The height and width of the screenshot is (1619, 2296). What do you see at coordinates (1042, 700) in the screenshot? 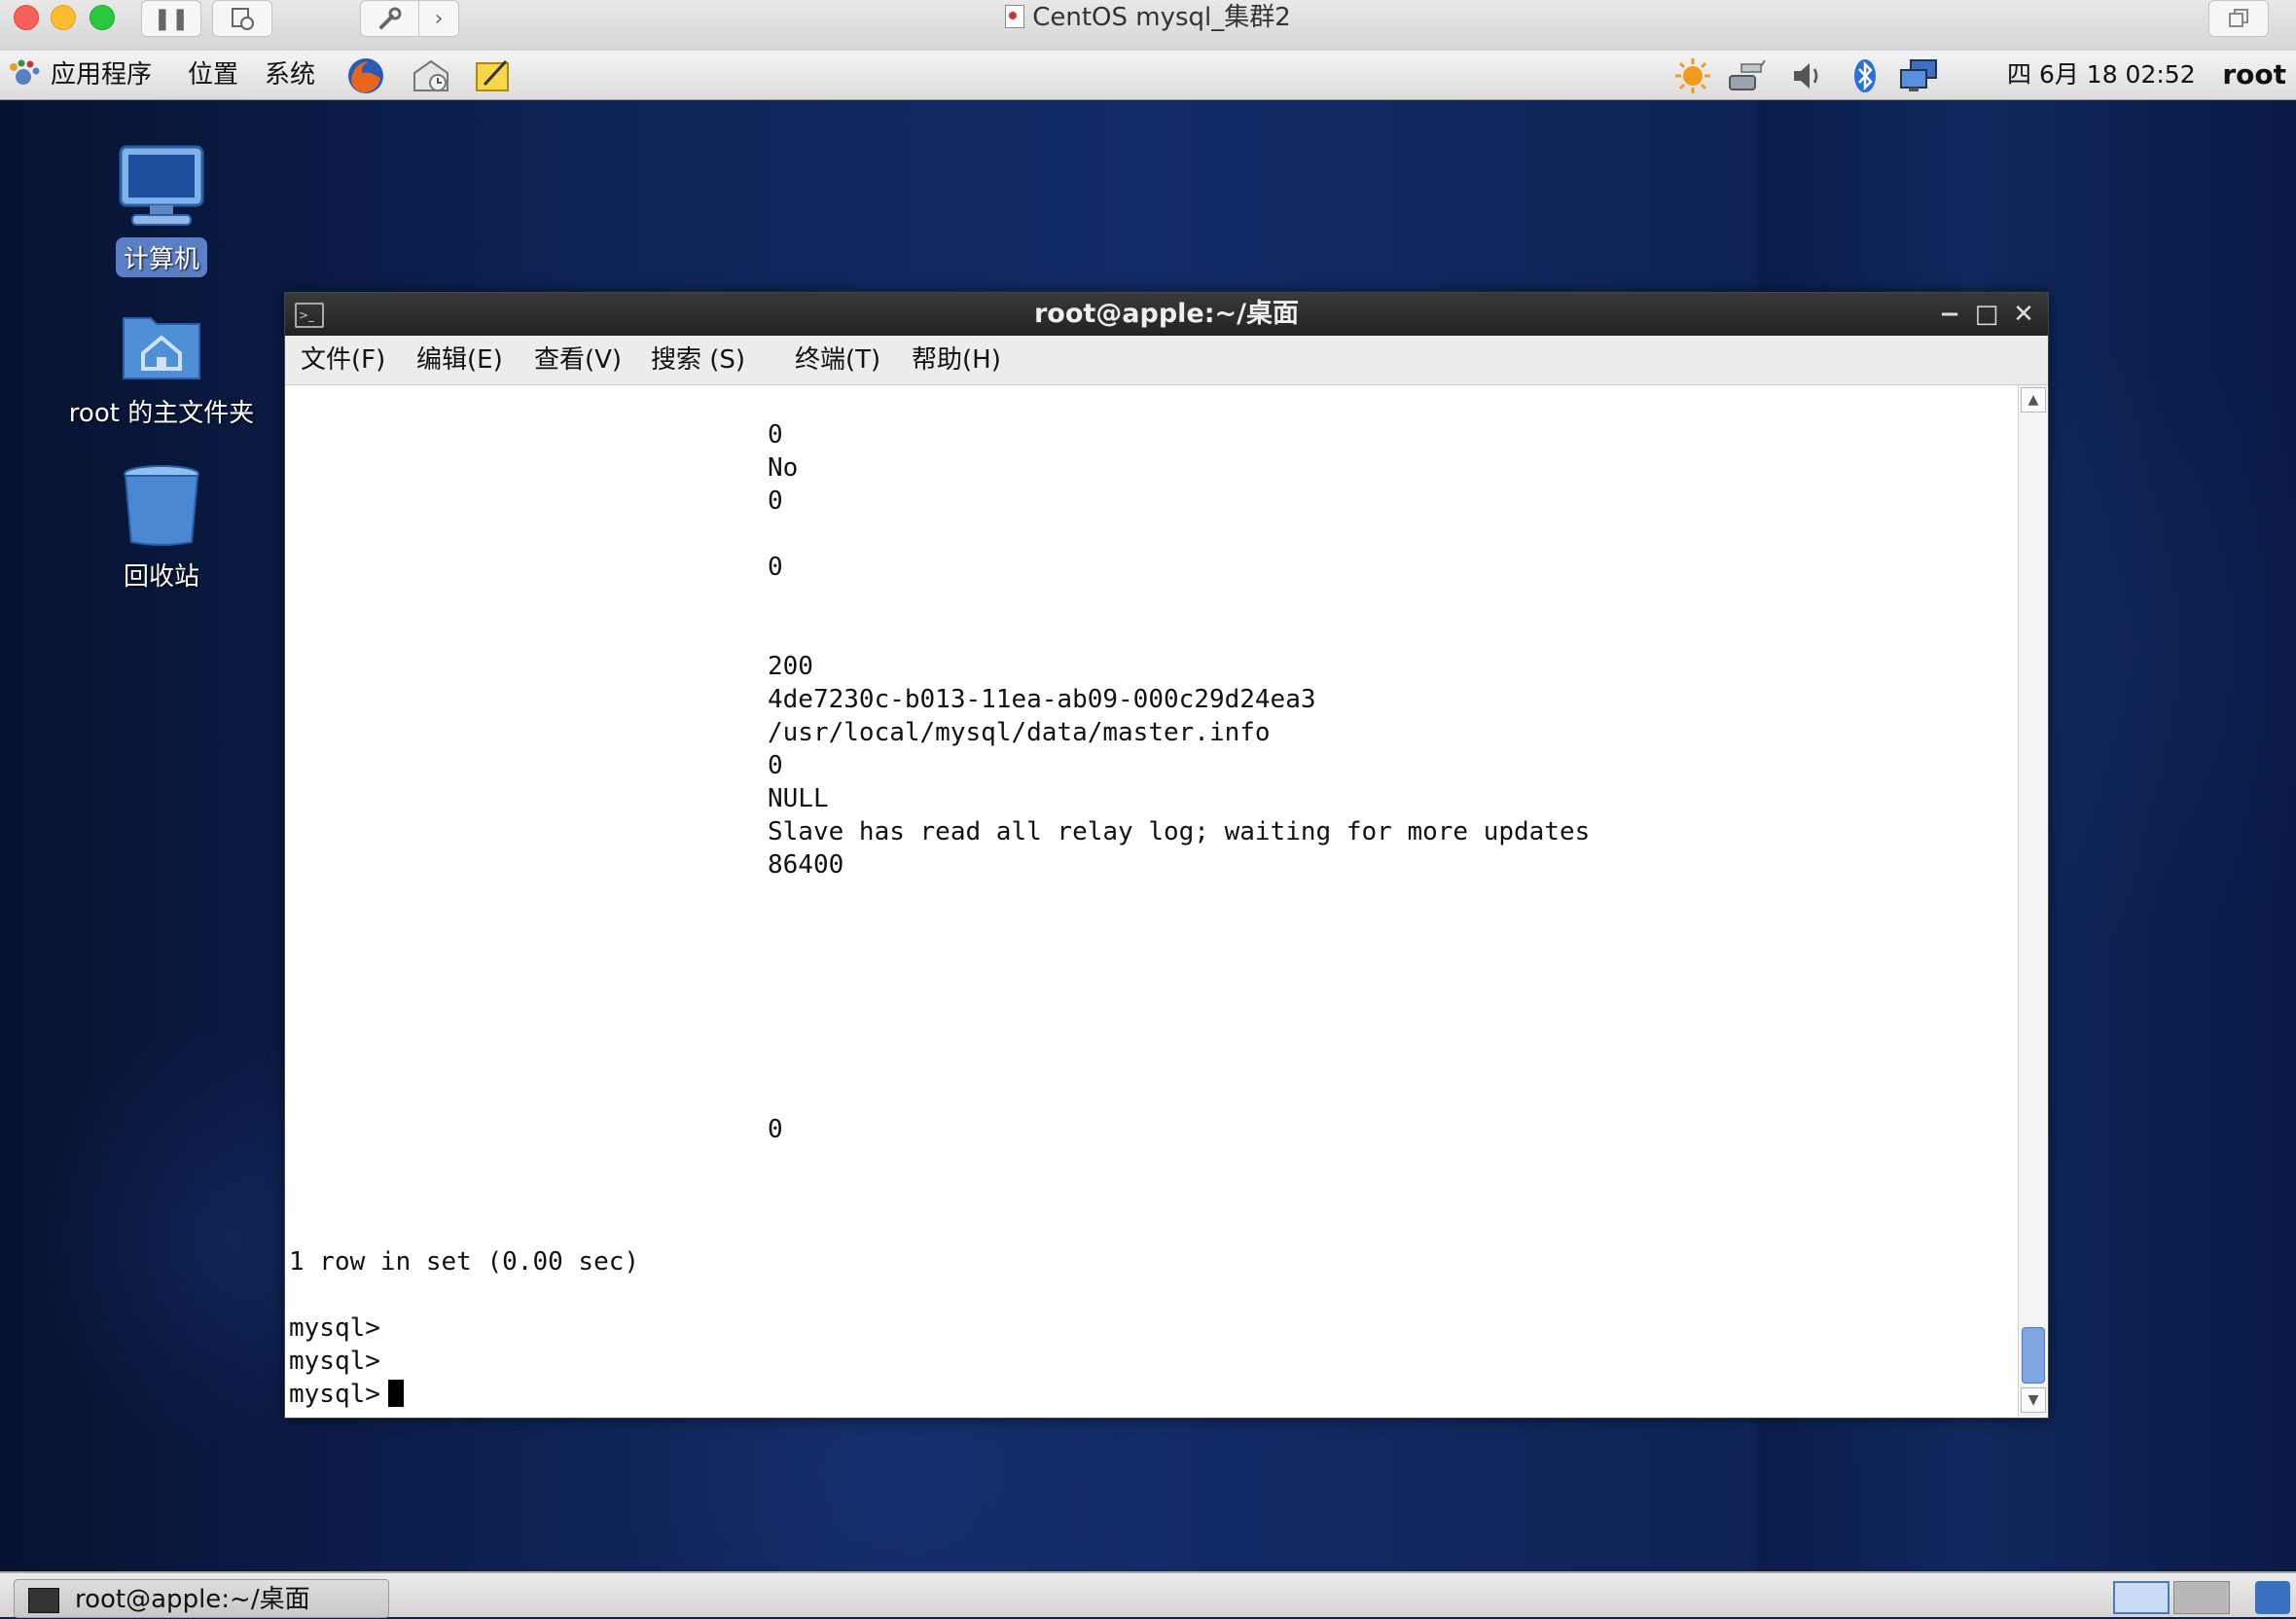
I see `status-value: 4de7230c-b013-11ea-ab09-000c29d24ea3` at bounding box center [1042, 700].